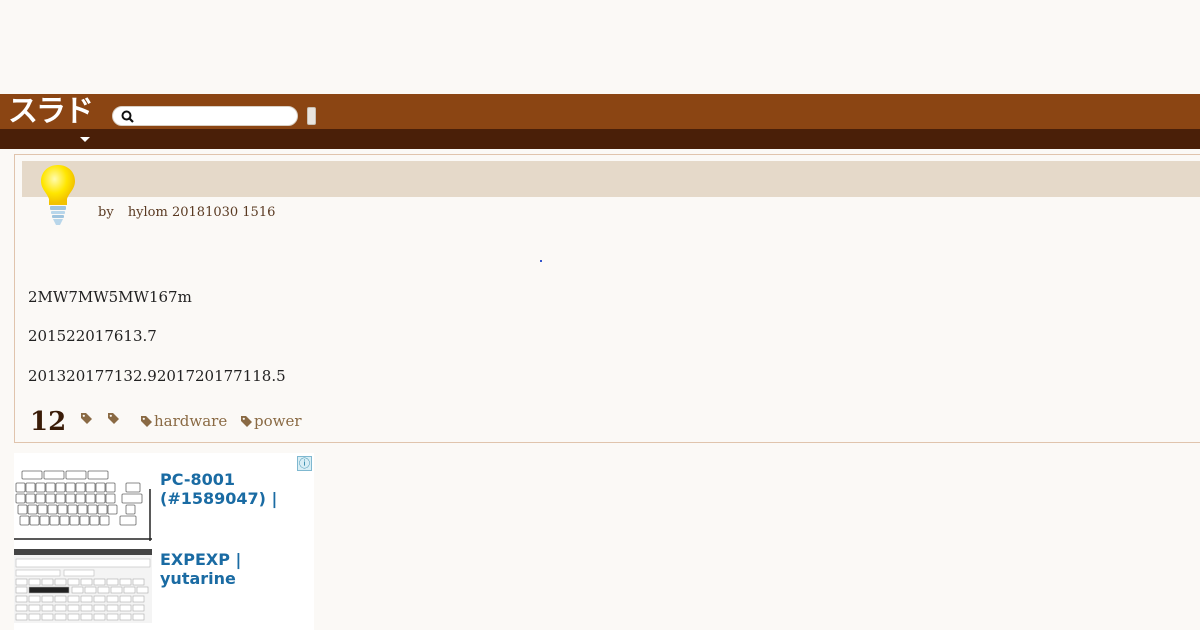 The width and height of the screenshot is (1200, 630). What do you see at coordinates (148, 212) in the screenshot?
I see `author-link: hylom` at bounding box center [148, 212].